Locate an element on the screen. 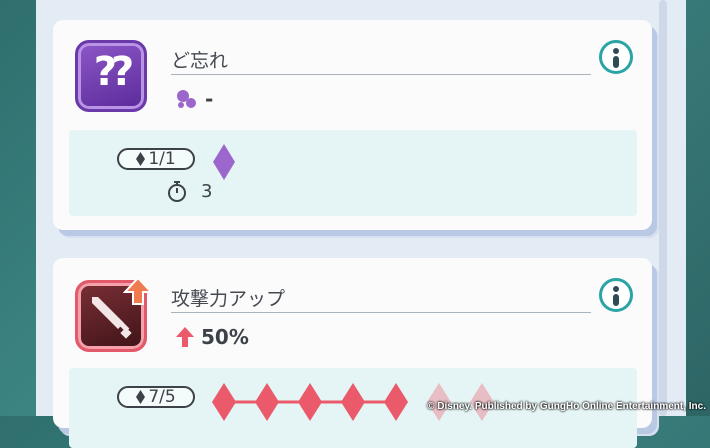  level-pill: 7/5 is located at coordinates (156, 397).